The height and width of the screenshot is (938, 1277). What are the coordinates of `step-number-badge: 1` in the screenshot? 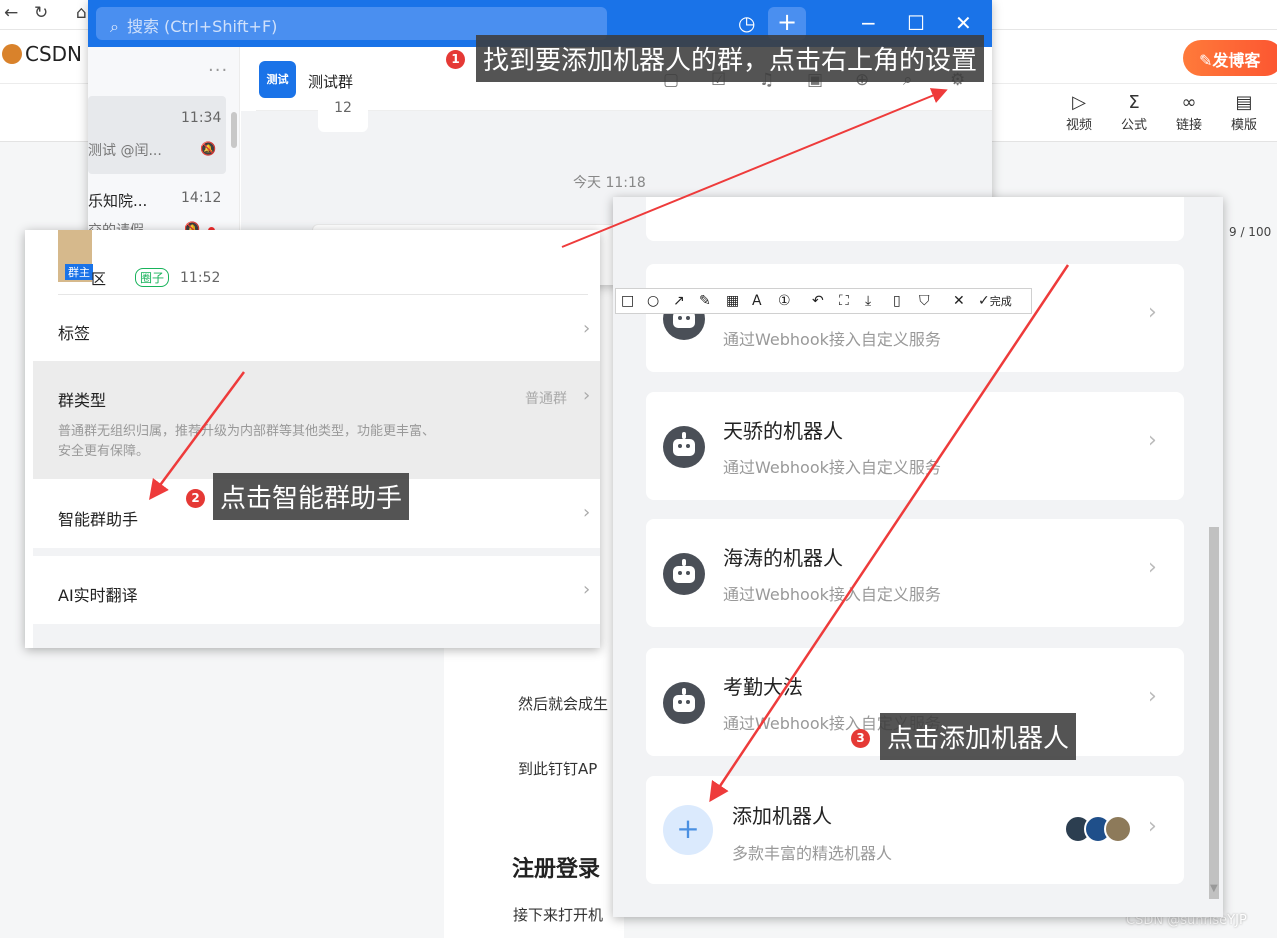 It's located at (455, 59).